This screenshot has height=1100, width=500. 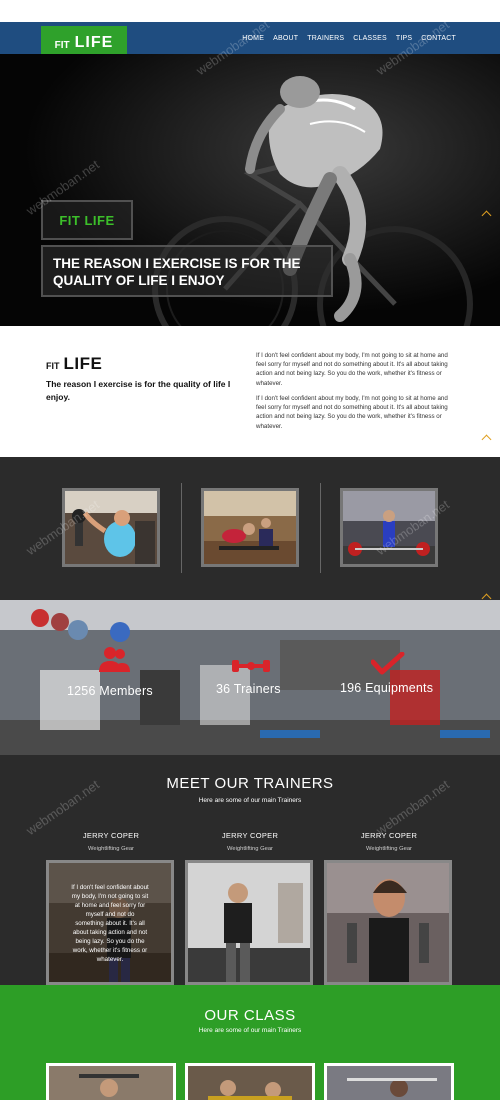 What do you see at coordinates (387, 688) in the screenshot?
I see `equipments-count: 196 Equipments` at bounding box center [387, 688].